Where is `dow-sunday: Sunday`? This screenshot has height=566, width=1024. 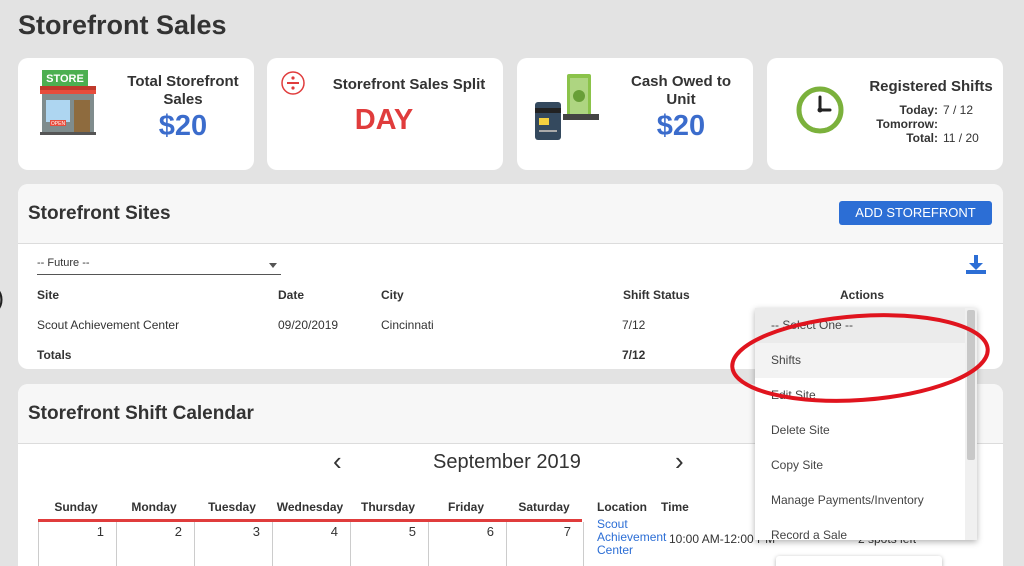 dow-sunday: Sunday is located at coordinates (76, 507).